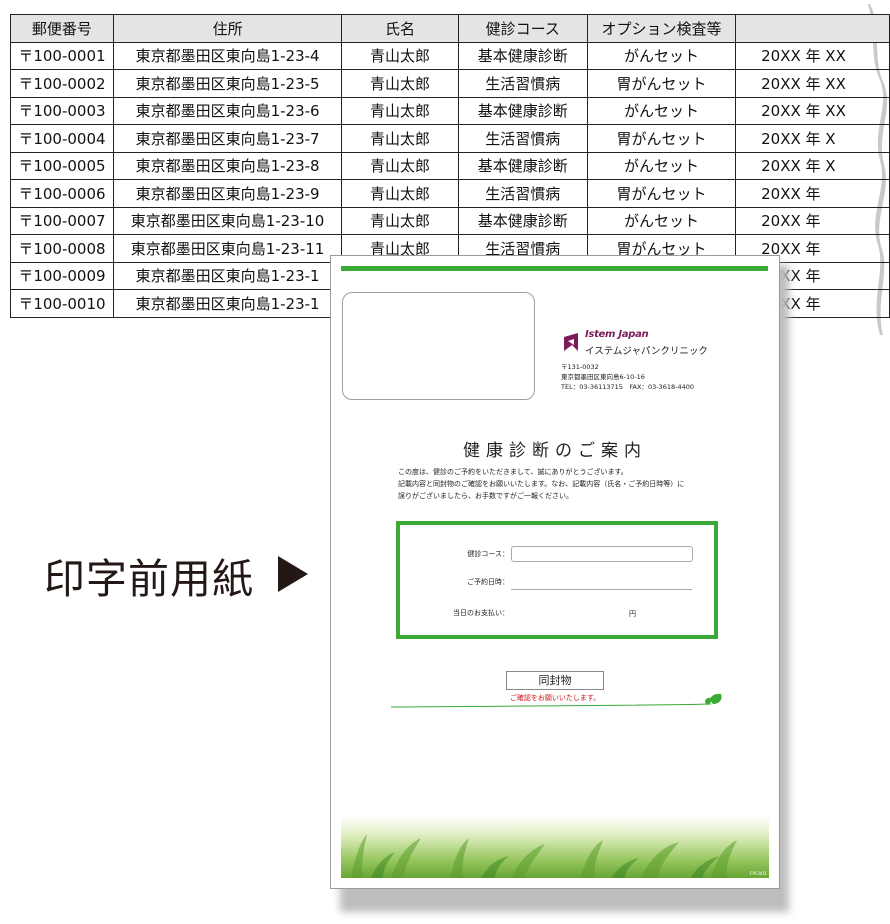  Describe the element at coordinates (400, 28) in the screenshot. I see `header-name: 氏名` at that location.